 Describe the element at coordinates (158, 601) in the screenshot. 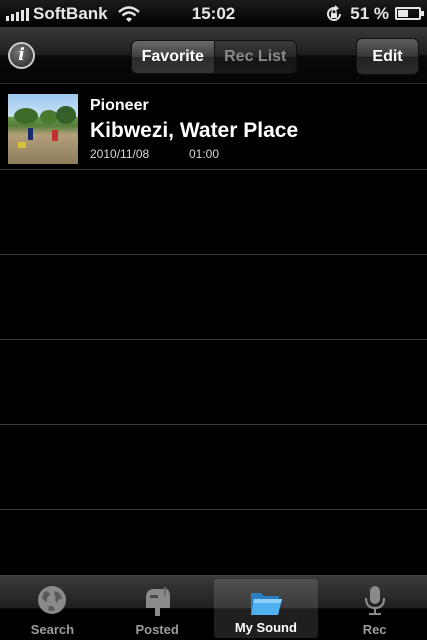

I see `mailbox-icon` at that location.